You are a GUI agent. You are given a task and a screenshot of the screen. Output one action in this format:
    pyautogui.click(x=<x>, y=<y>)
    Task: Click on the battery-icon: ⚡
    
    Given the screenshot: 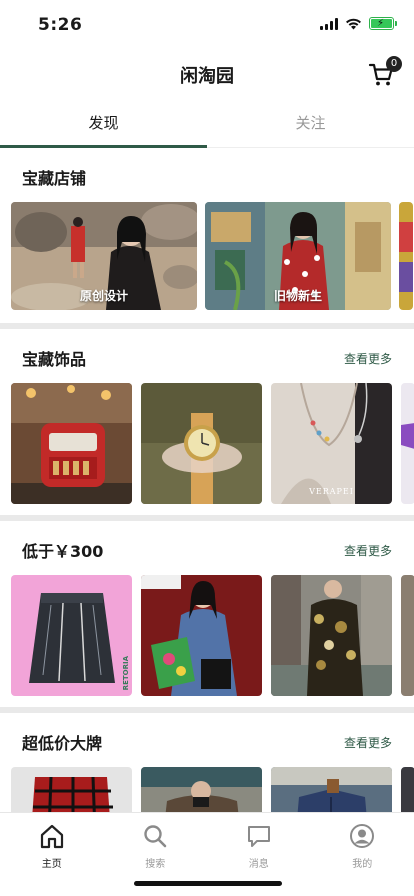 What is the action you would take?
    pyautogui.click(x=383, y=23)
    